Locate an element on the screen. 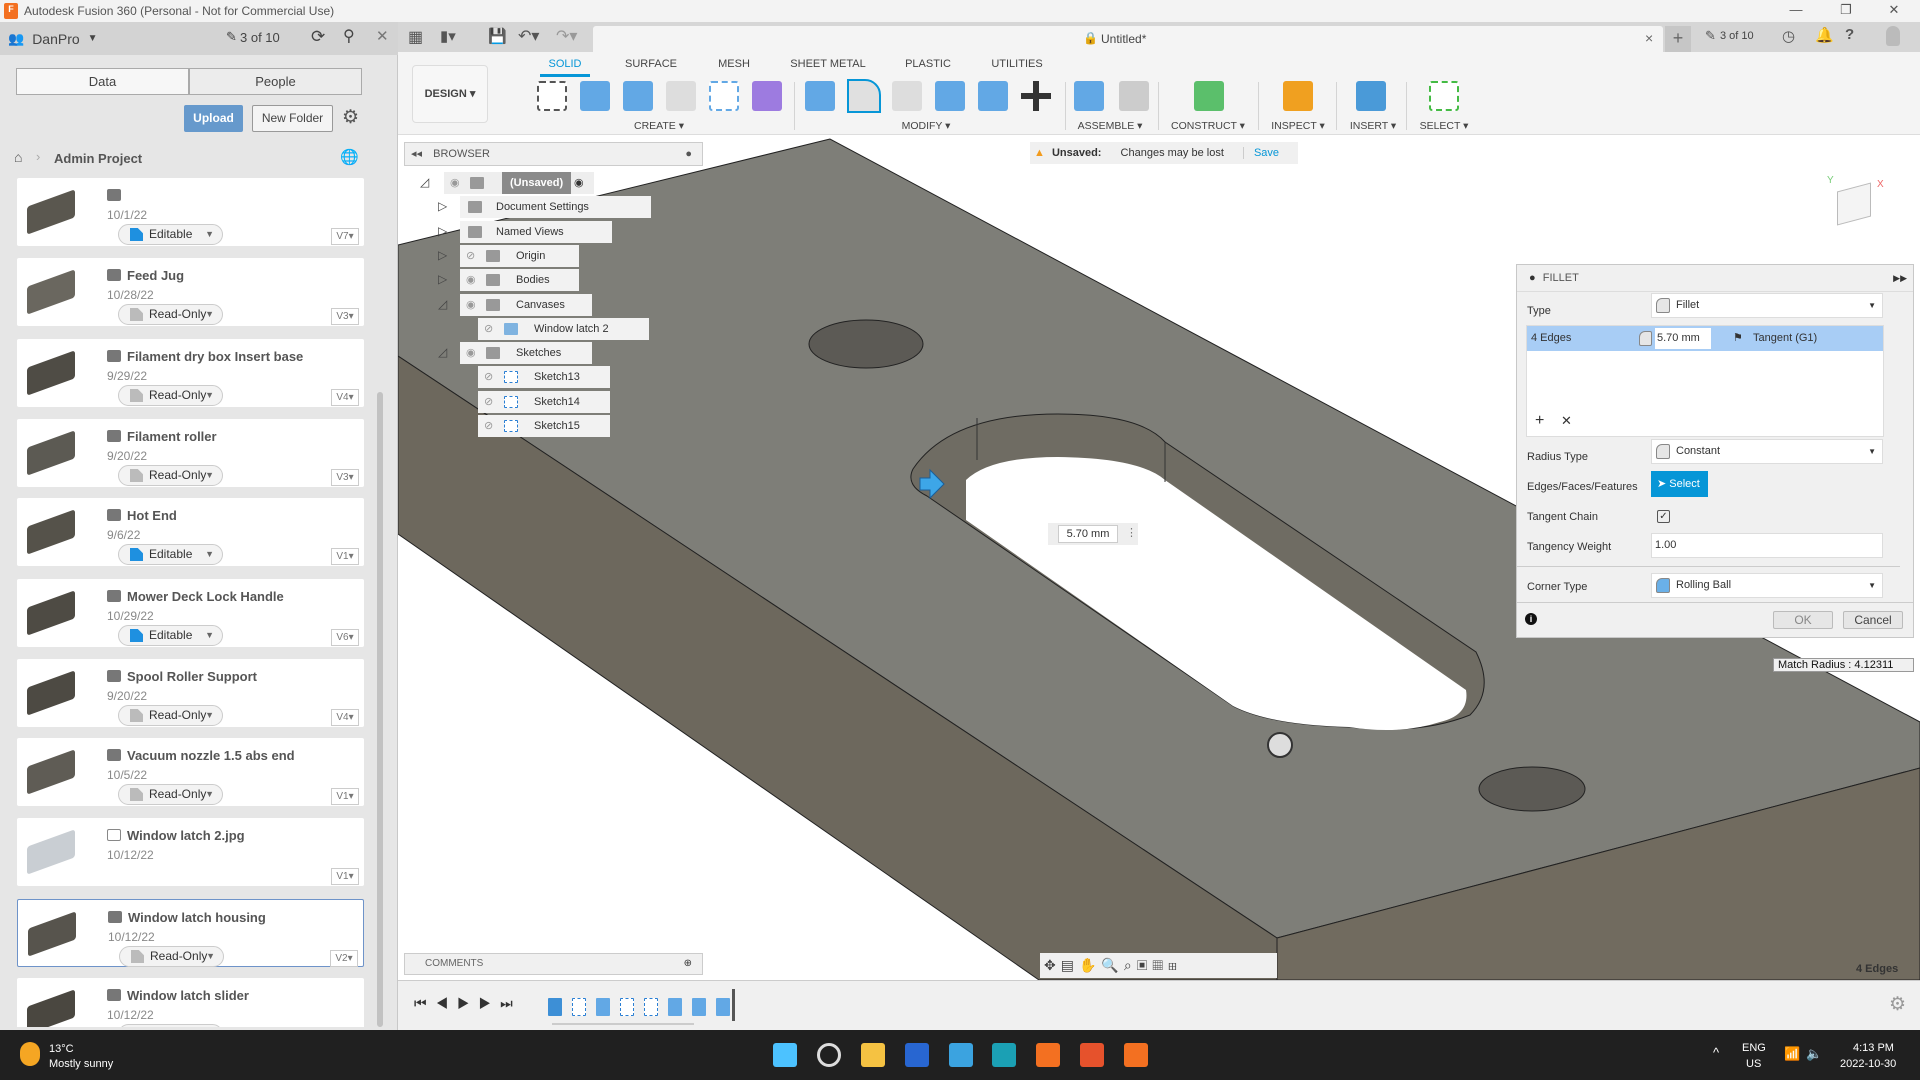 This screenshot has width=1920, height=1080. browser-item: ⊘ Sketch15 is located at coordinates (544, 426).